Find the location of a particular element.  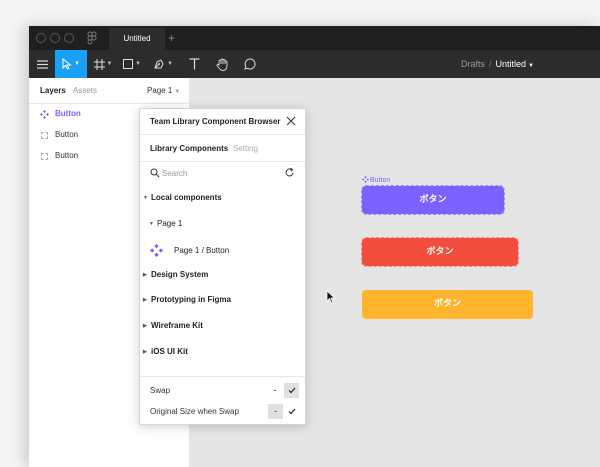

page-selector: Page 1 ▼ is located at coordinates (163, 90).